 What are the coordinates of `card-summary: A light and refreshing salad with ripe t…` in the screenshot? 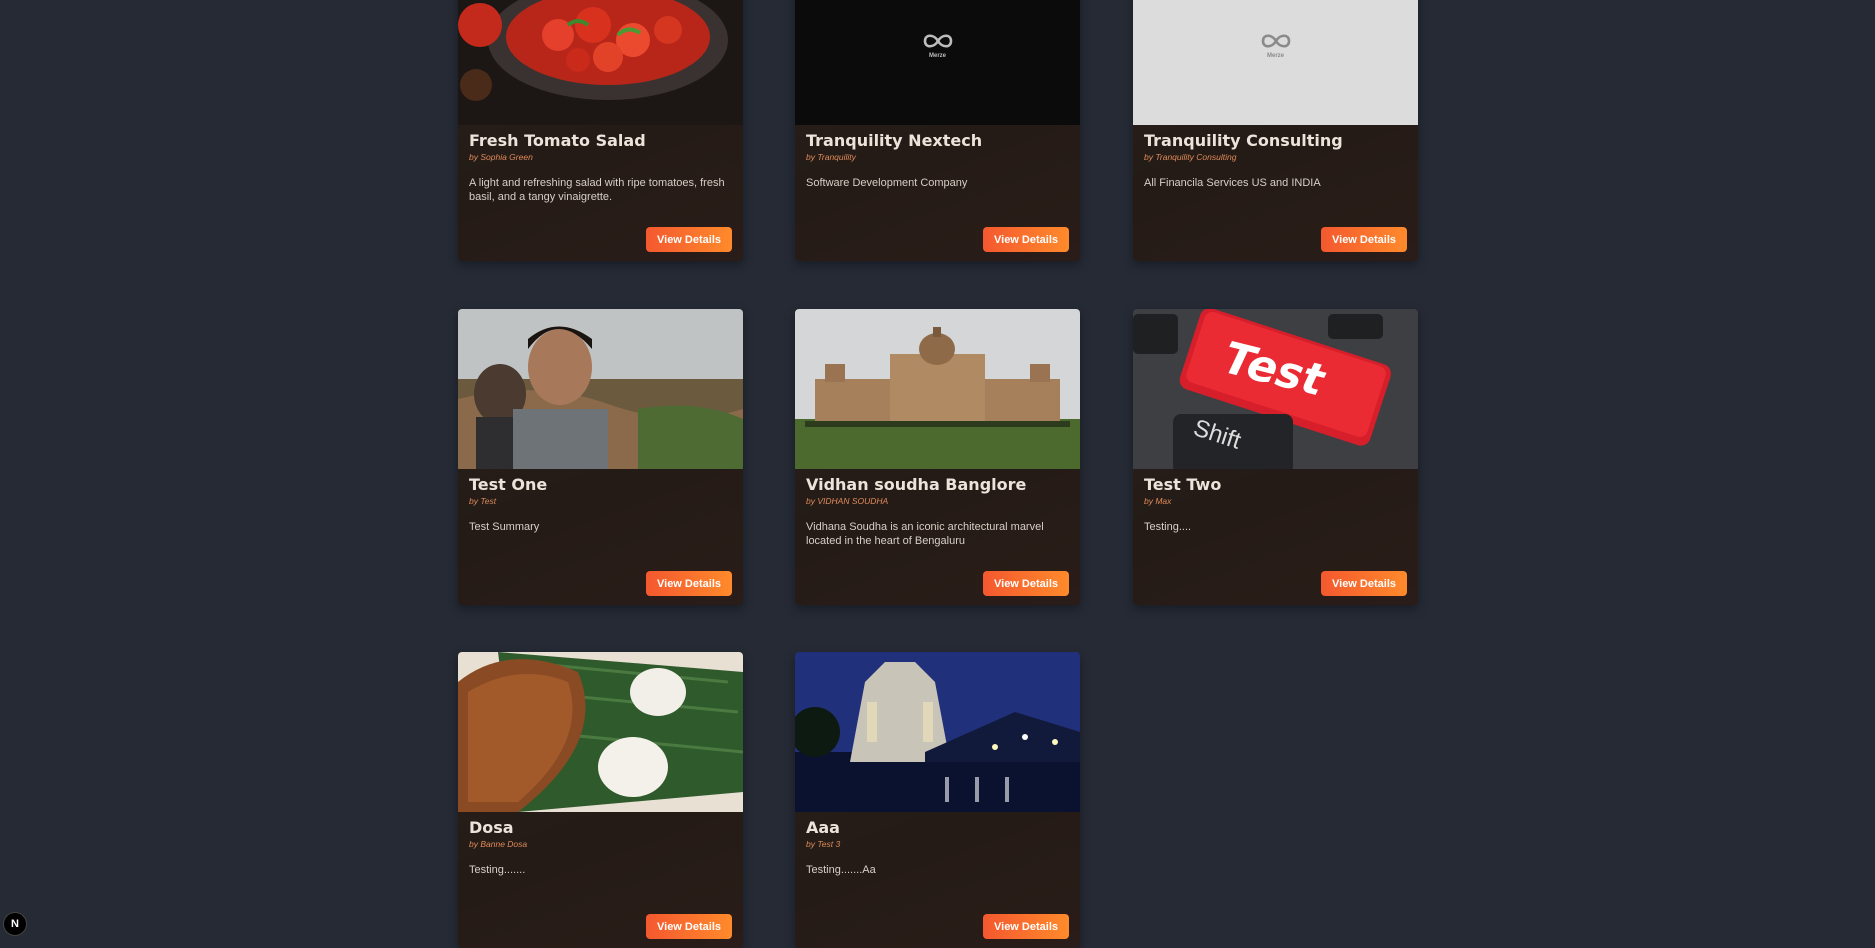 It's located at (597, 190).